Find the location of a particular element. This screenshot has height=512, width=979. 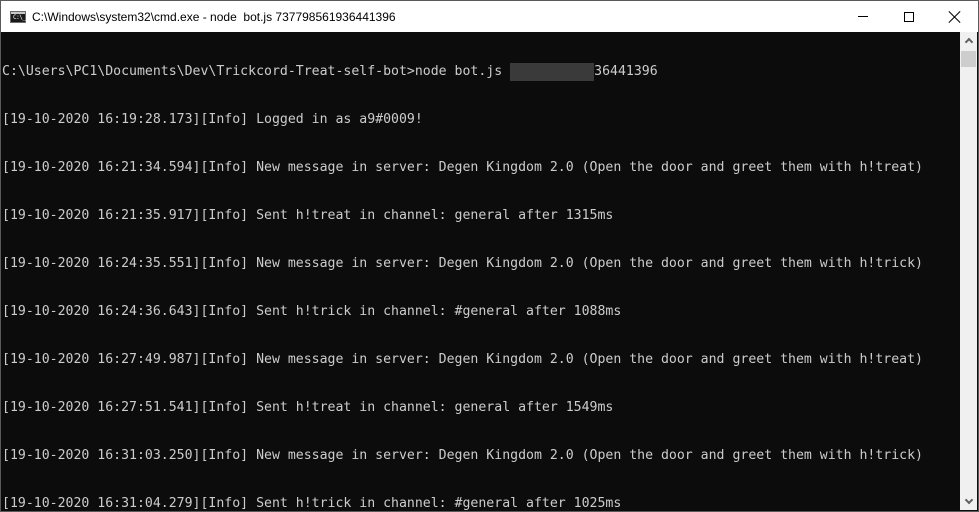

close-button is located at coordinates (955, 16).